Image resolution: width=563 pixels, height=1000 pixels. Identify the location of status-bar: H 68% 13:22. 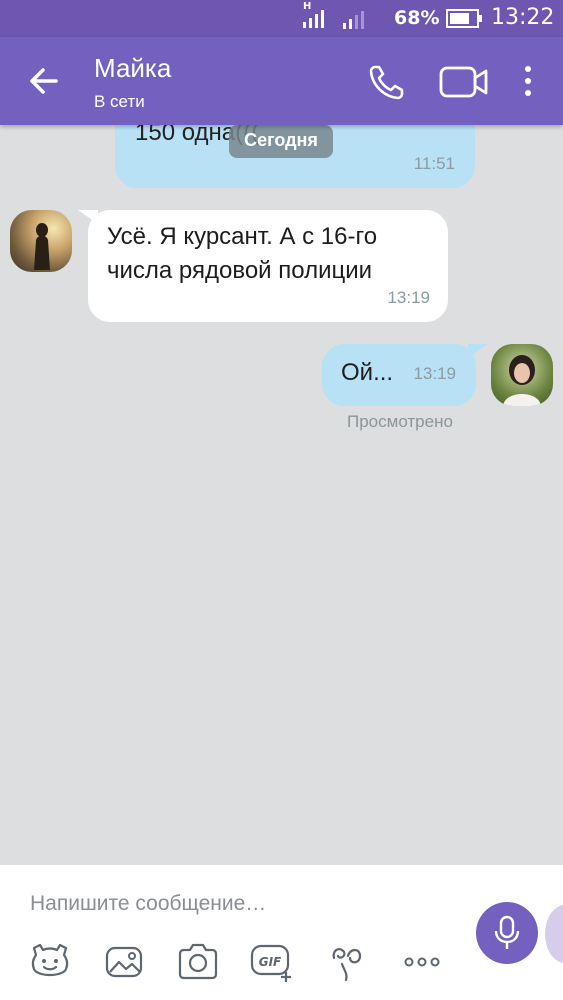
(281, 18).